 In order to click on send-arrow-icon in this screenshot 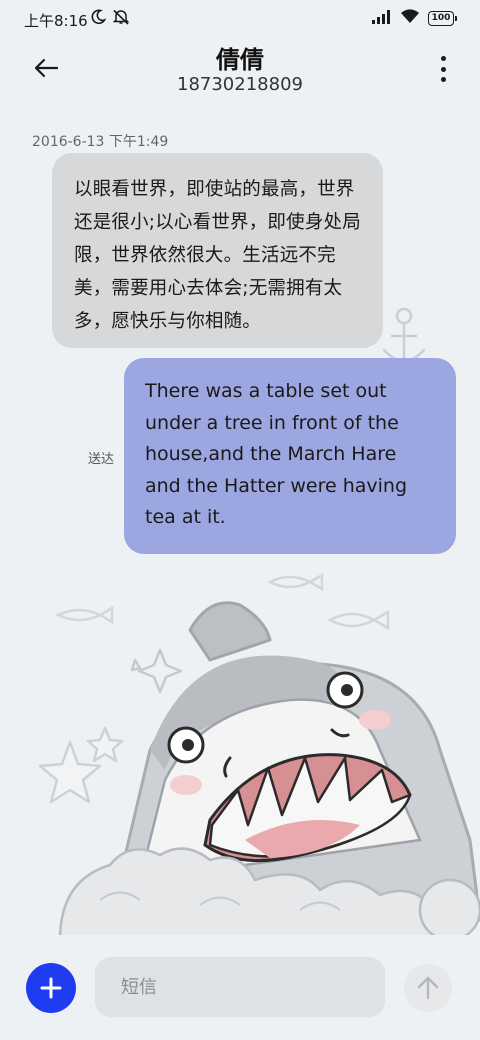, I will do `click(428, 988)`.